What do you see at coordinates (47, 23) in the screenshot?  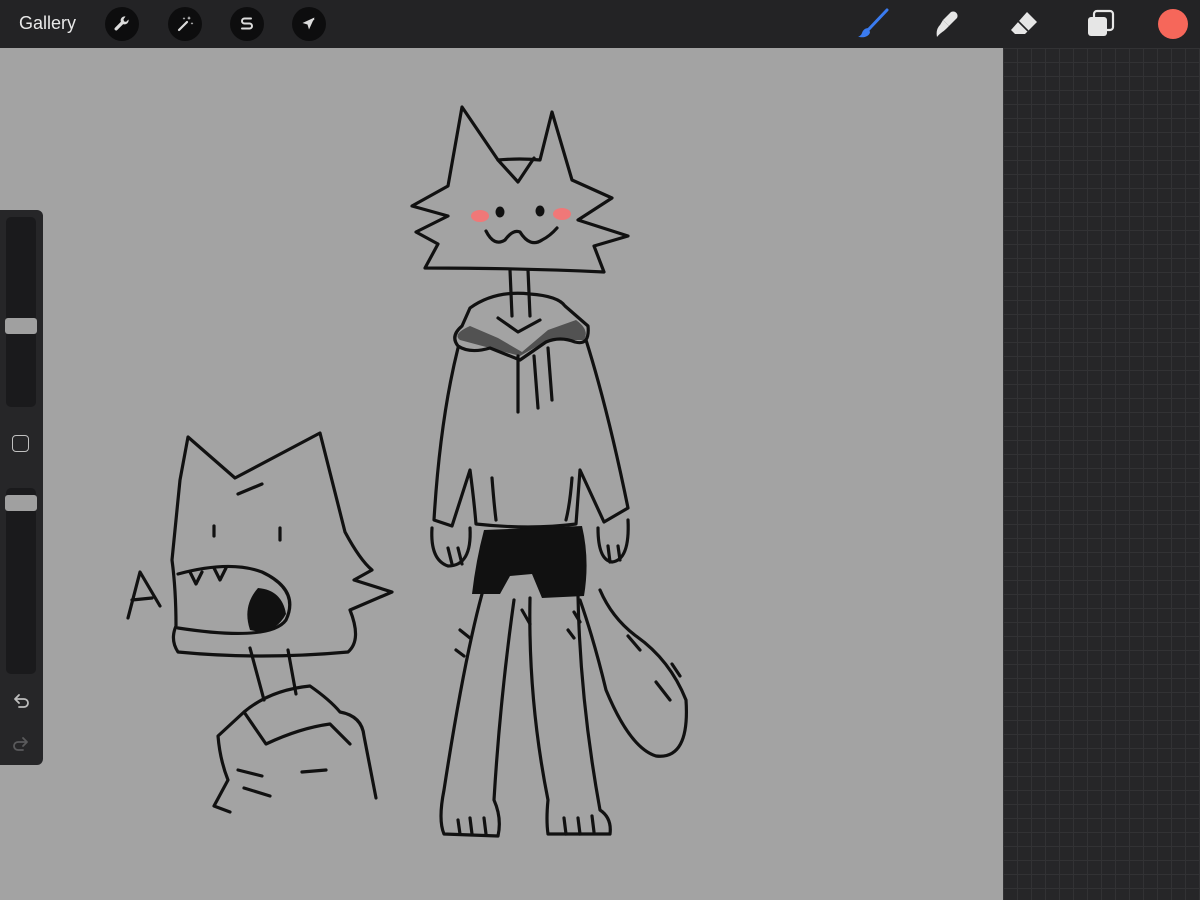 I see `gallery-button: Gallery` at bounding box center [47, 23].